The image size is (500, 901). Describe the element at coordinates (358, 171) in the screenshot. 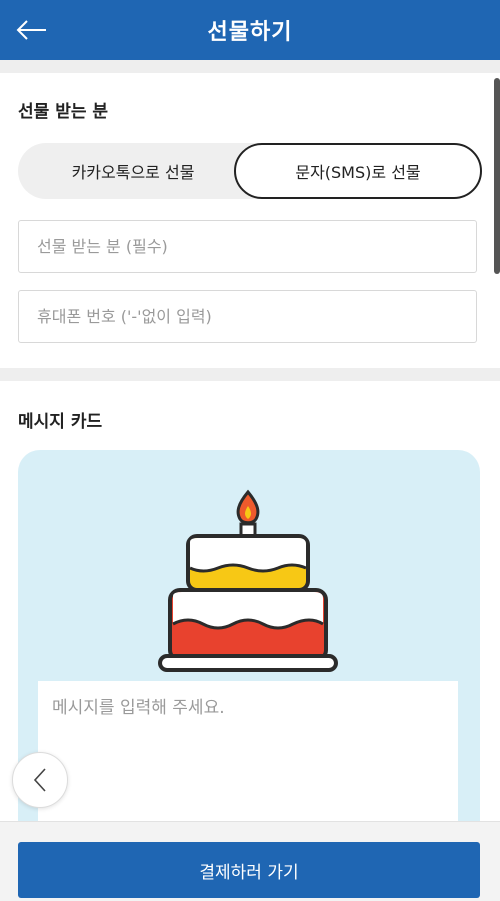

I see `option-sms: 문자(SMS)로 선물` at that location.